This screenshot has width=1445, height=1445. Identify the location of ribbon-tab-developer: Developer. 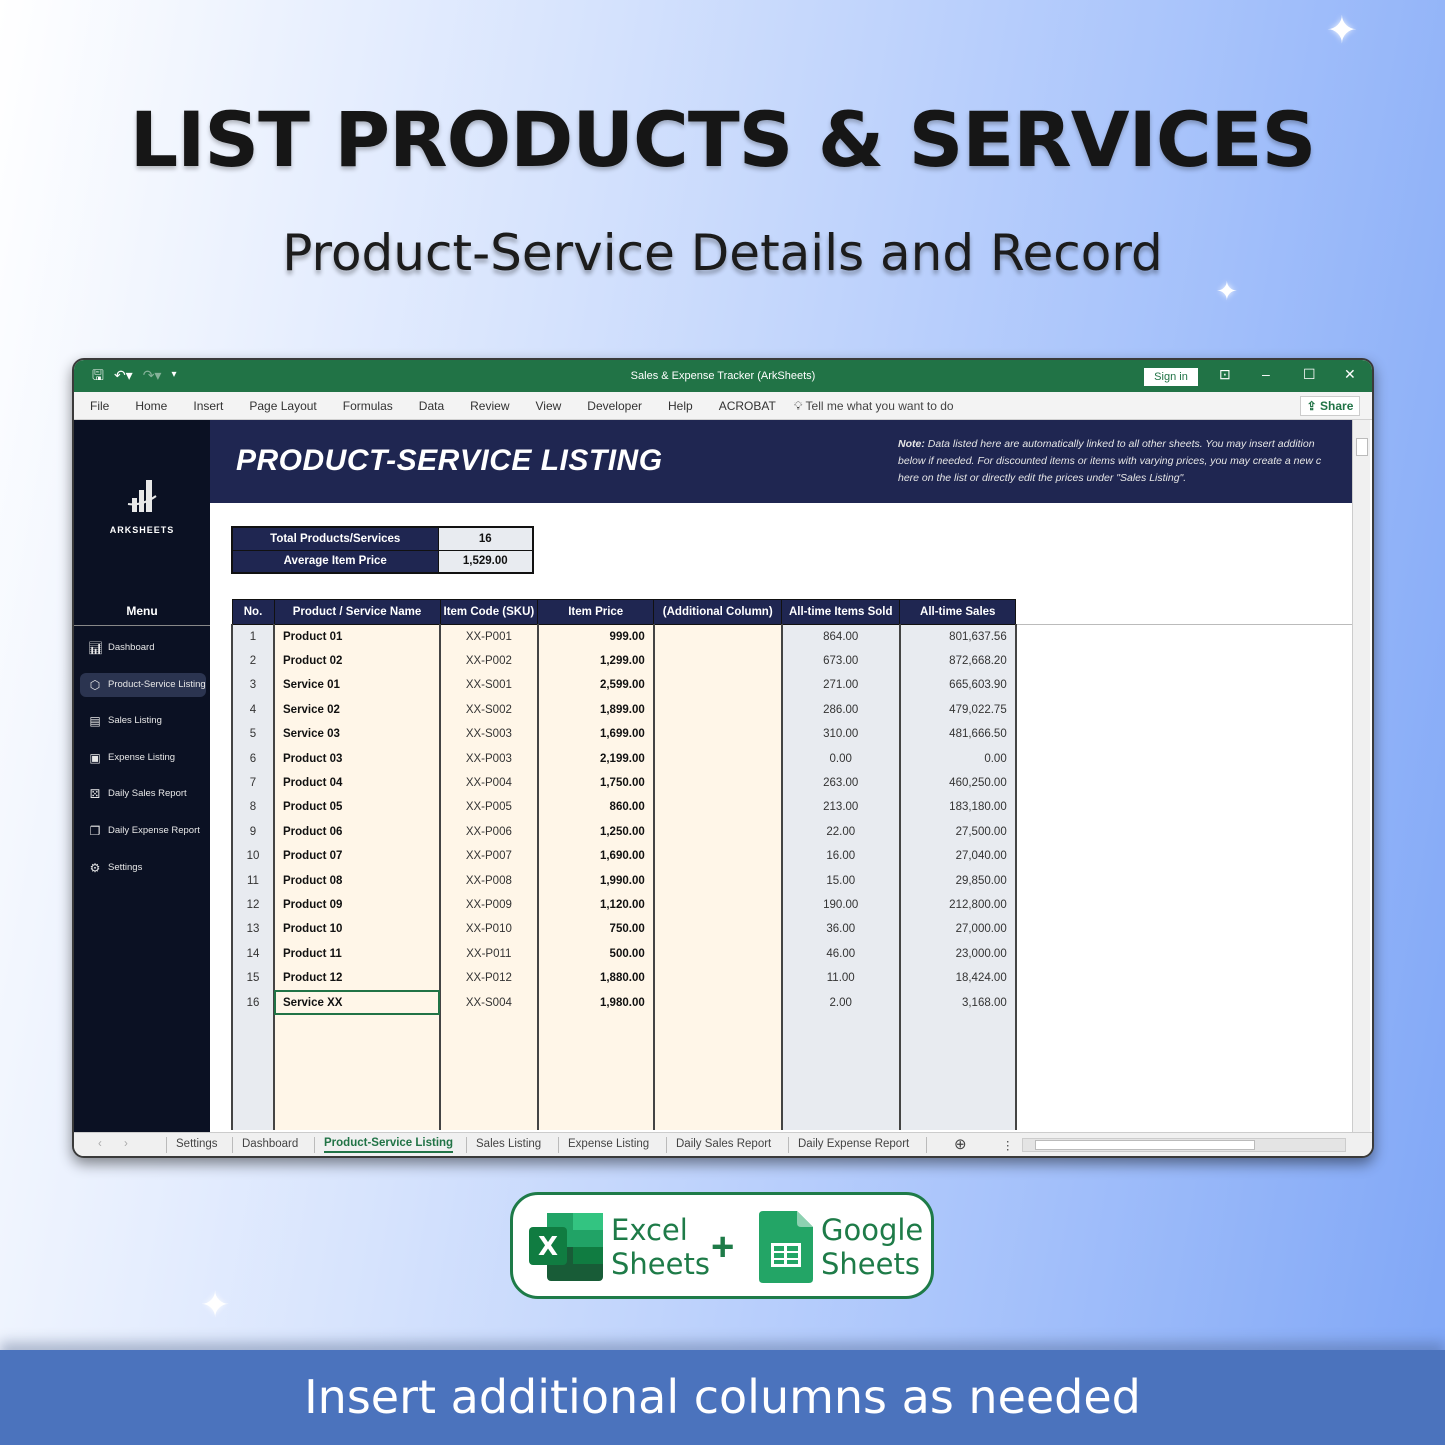
(614, 406).